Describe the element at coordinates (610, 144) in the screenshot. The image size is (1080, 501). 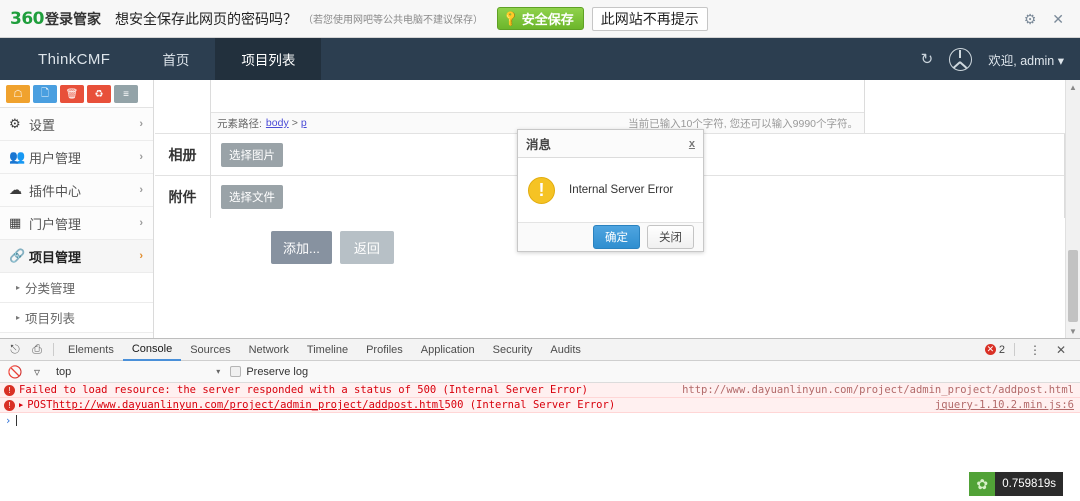
I see `dialog-header: 消息 x` at that location.